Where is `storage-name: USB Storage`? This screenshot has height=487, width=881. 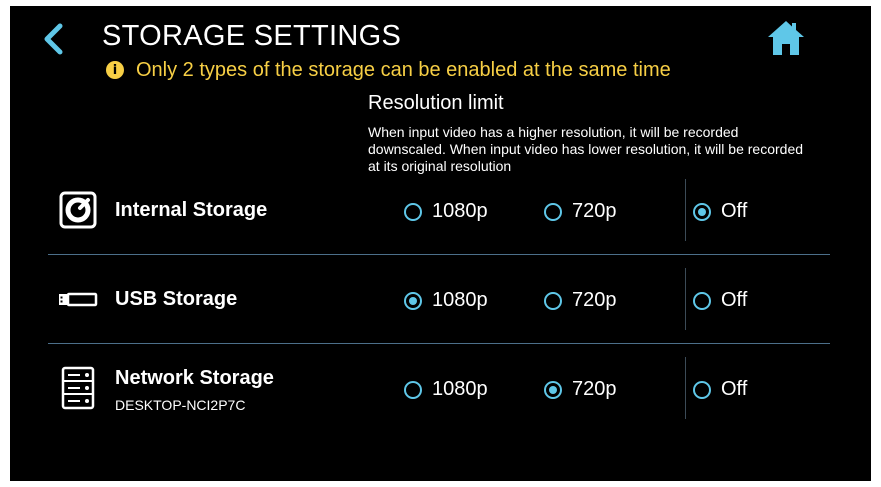
storage-name: USB Storage is located at coordinates (176, 299).